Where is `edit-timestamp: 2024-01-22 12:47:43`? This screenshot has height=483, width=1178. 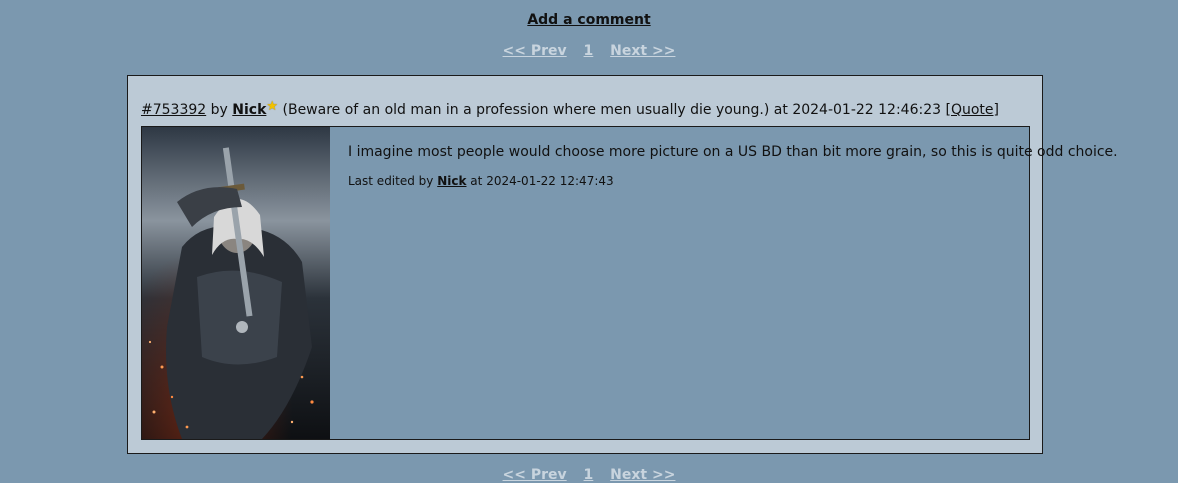
edit-timestamp: 2024-01-22 12:47:43 is located at coordinates (550, 181).